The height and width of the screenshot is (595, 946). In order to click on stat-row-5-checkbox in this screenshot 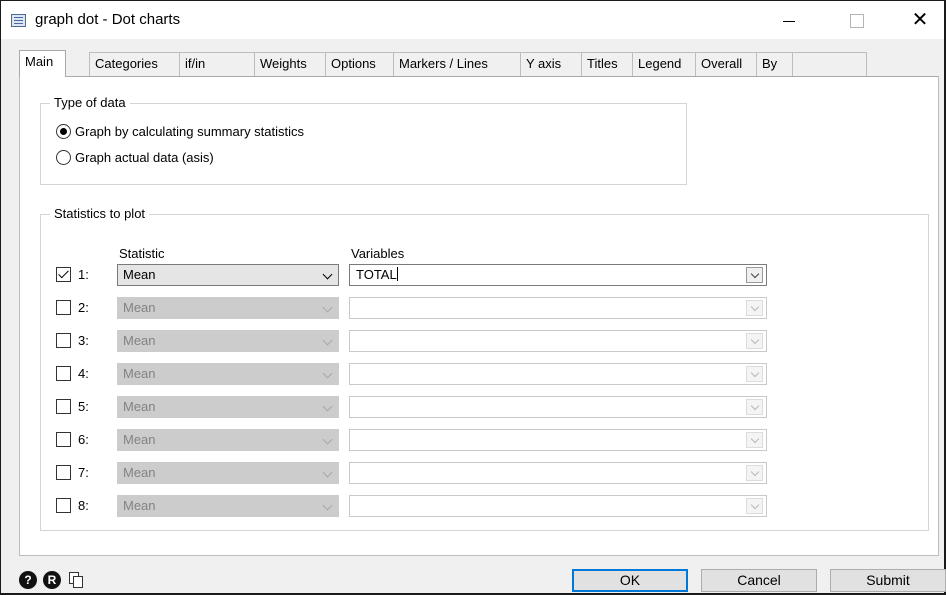, I will do `click(63, 406)`.